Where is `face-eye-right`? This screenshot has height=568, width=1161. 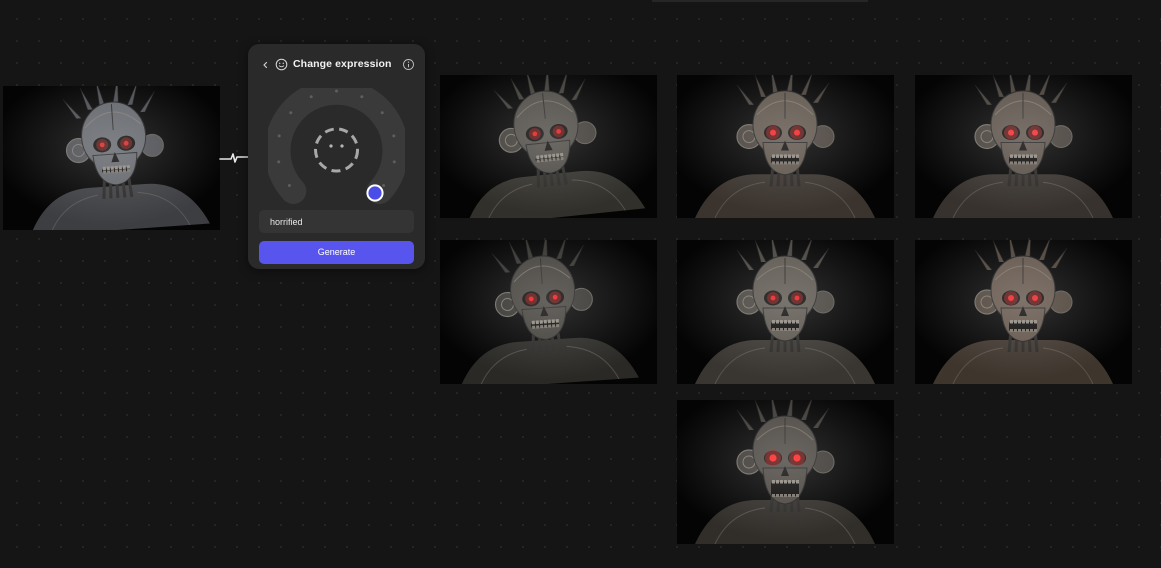 face-eye-right is located at coordinates (342, 146).